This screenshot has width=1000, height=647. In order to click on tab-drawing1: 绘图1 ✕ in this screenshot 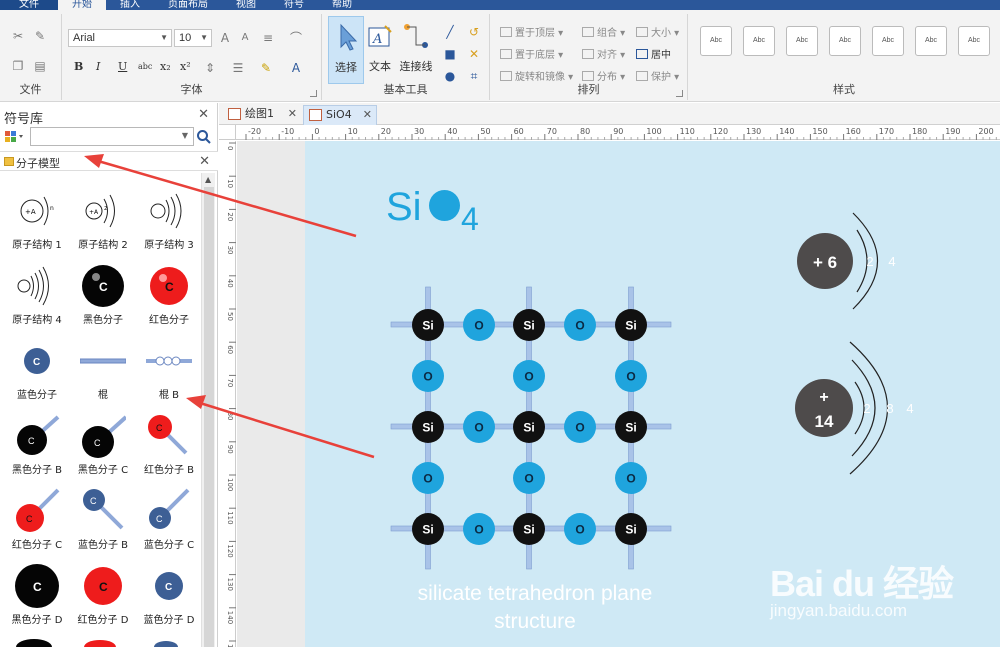, I will do `click(262, 115)`.